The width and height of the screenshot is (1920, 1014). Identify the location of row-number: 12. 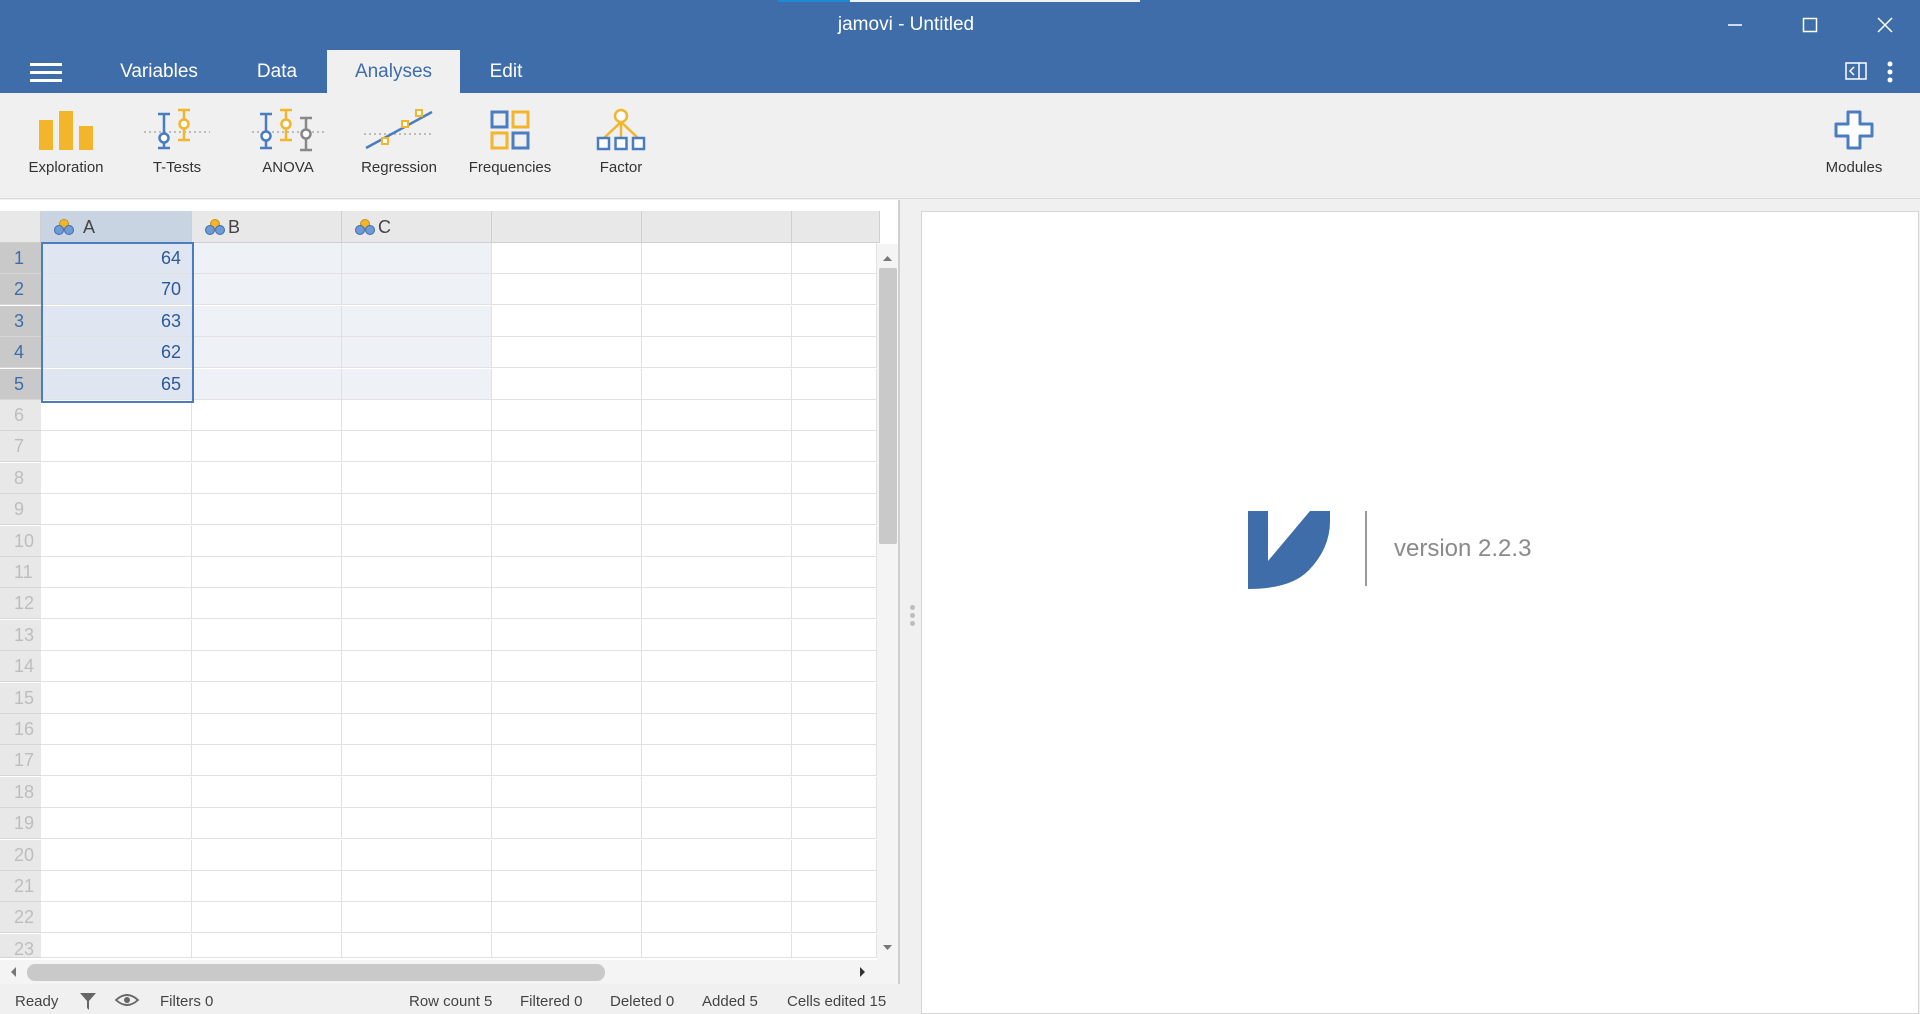
(20, 603).